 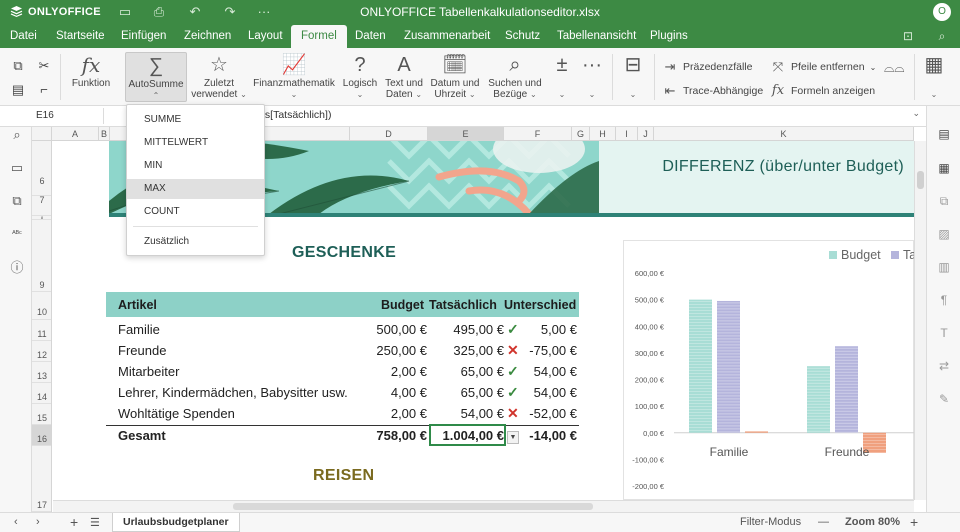 I want to click on text-data-button: A Text und Daten ⌄, so click(x=404, y=76).